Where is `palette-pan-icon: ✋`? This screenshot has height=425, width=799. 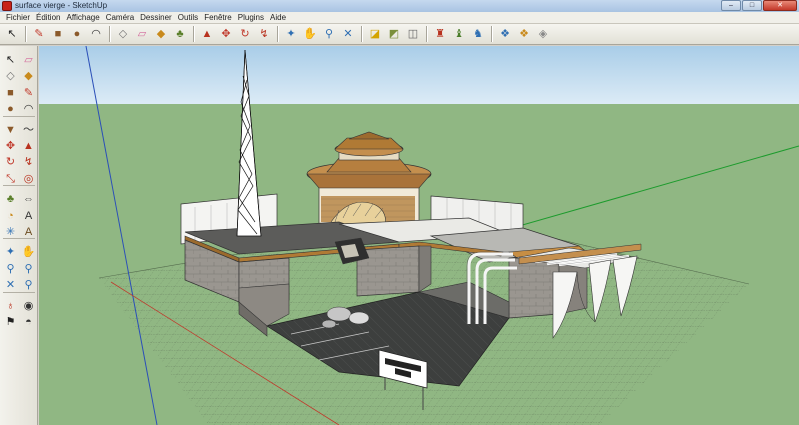 palette-pan-icon: ✋ is located at coordinates (28, 252).